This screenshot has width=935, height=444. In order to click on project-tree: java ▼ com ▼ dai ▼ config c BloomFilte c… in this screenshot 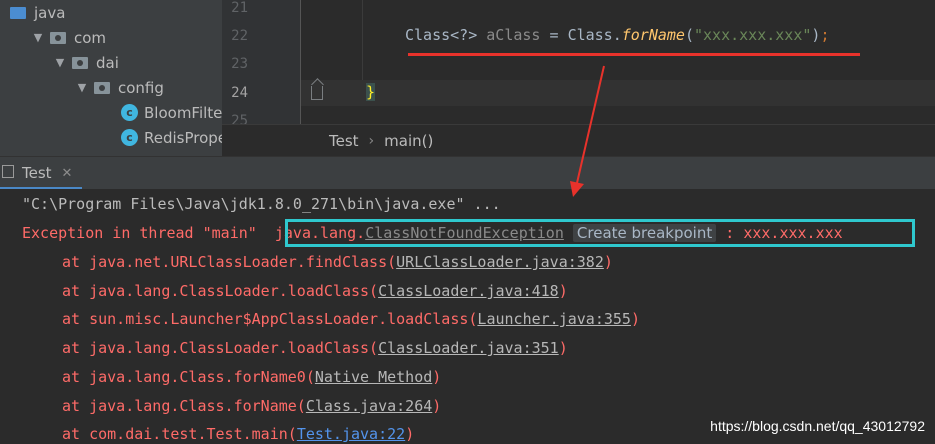, I will do `click(111, 78)`.